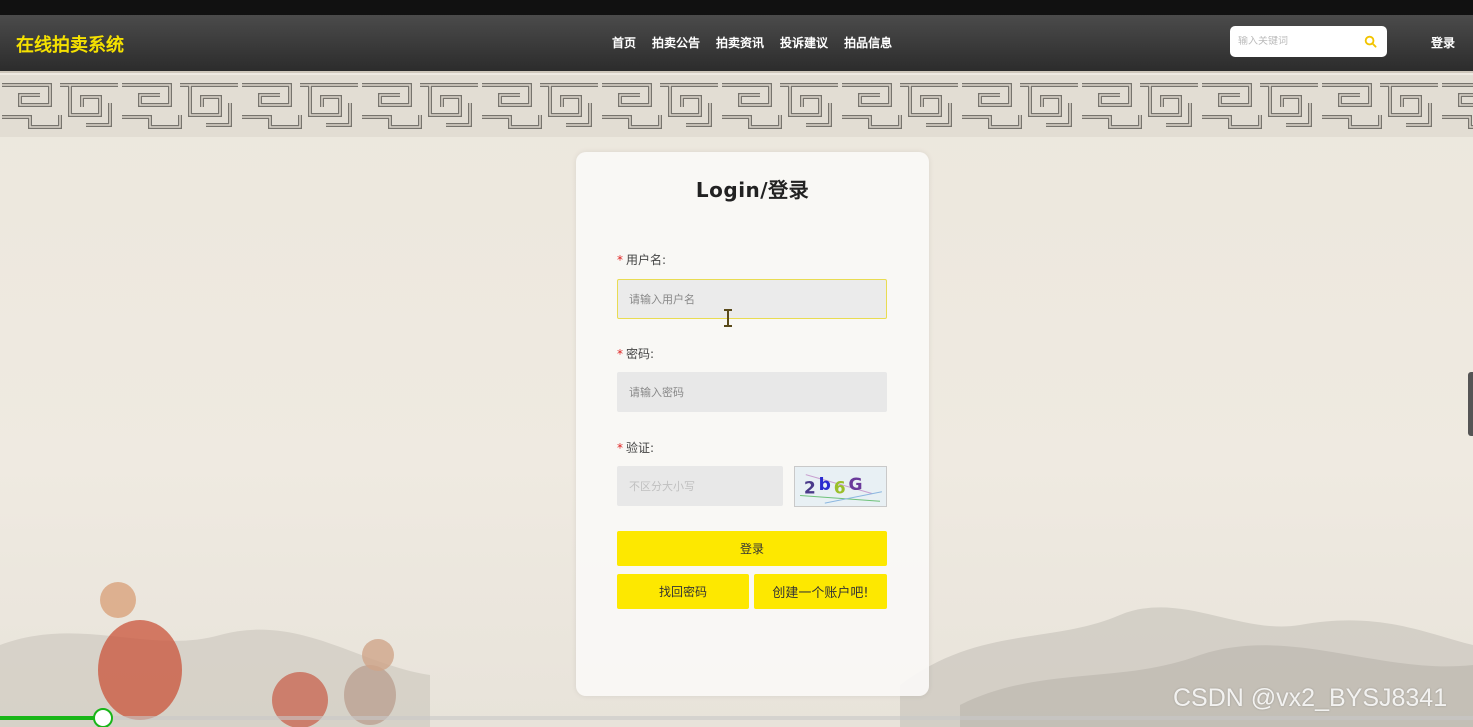 This screenshot has width=1473, height=727. What do you see at coordinates (624, 42) in the screenshot?
I see `nav-item-home: 首页` at bounding box center [624, 42].